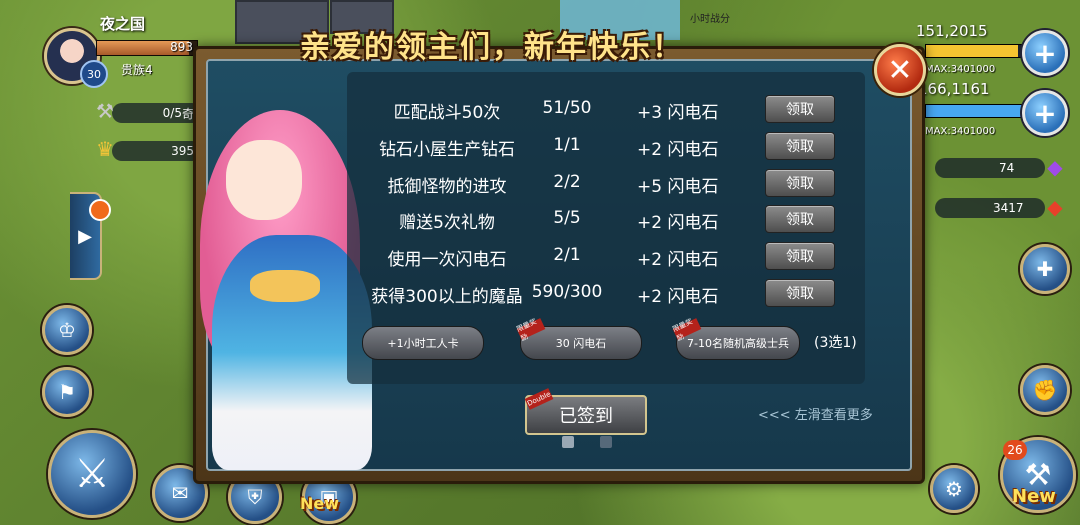  What do you see at coordinates (990, 168) in the screenshot?
I see `purple-gem-counter: 74` at bounding box center [990, 168].